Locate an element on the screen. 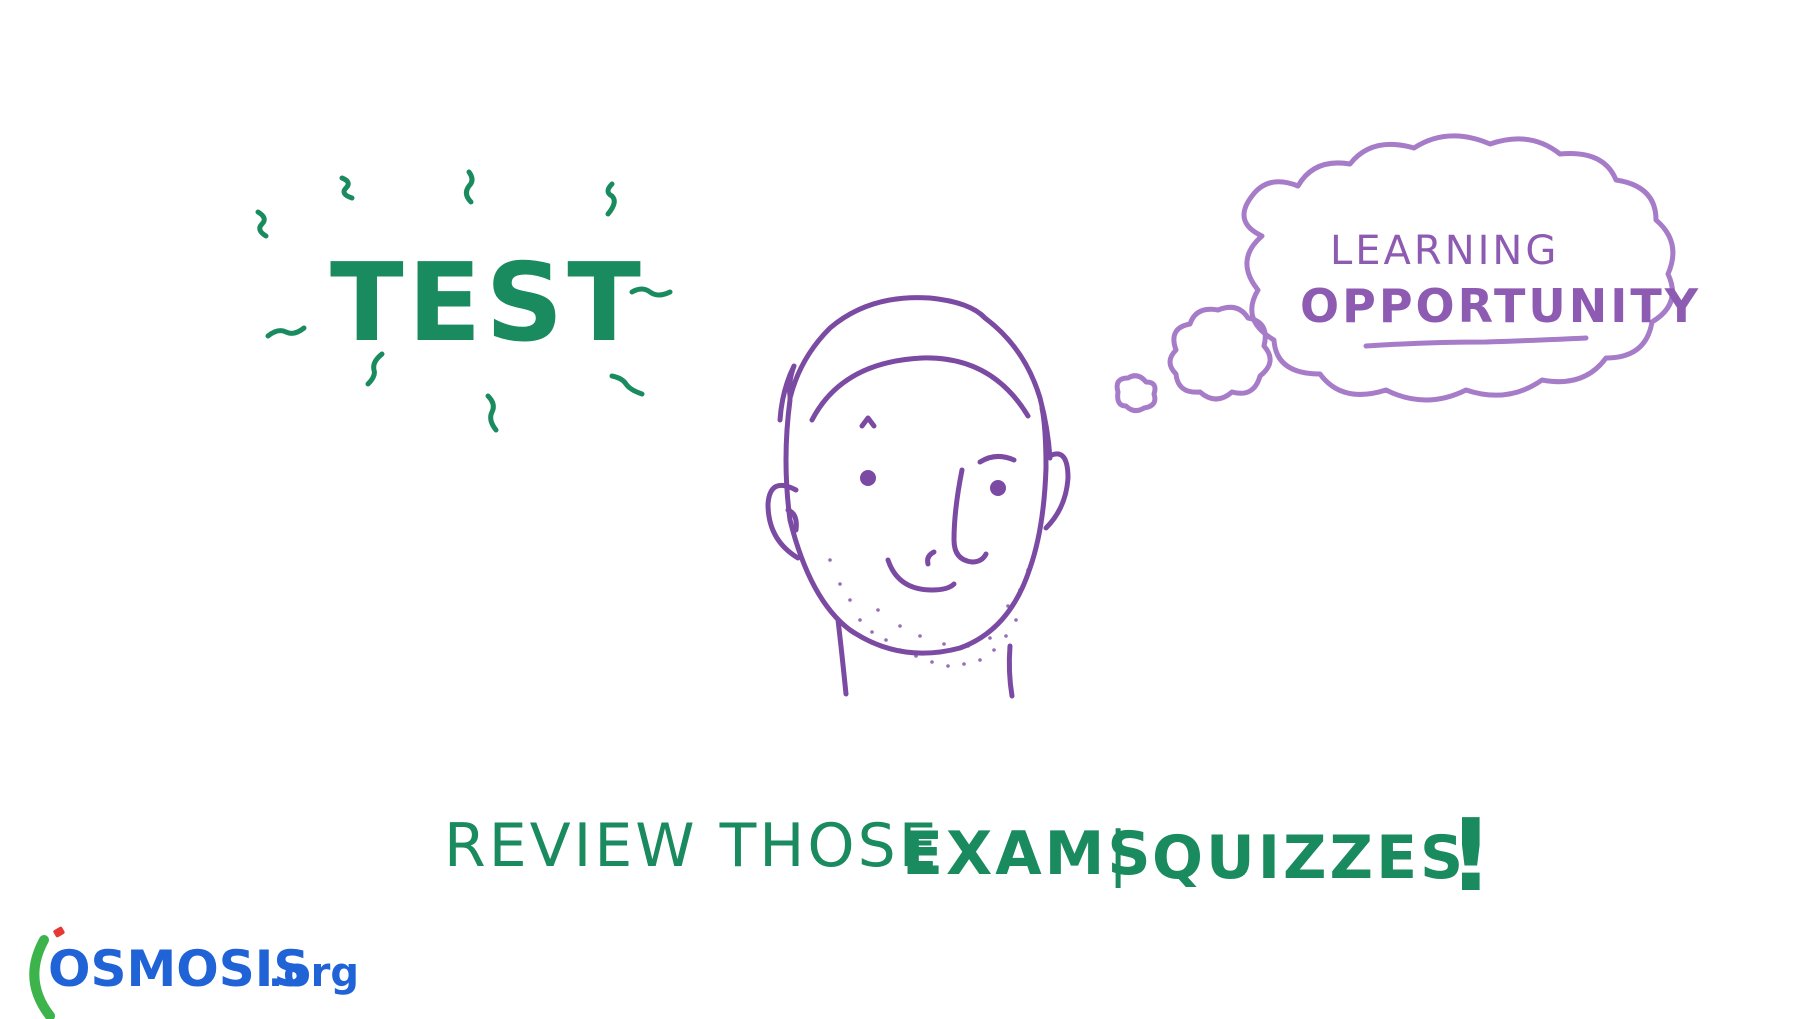 The image size is (1813, 1019). osmosis-logo: OSMOSIS .org is located at coordinates (194, 972).